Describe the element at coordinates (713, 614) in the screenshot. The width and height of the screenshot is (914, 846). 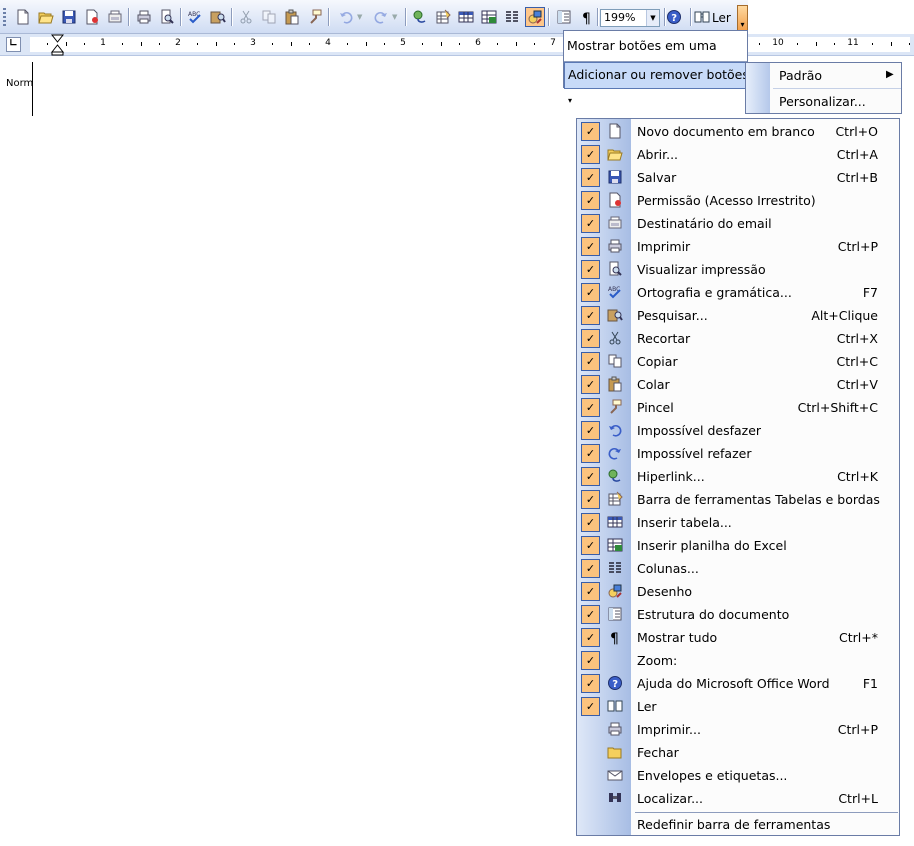
I see `menu-item-label: Estrutura do documento` at that location.